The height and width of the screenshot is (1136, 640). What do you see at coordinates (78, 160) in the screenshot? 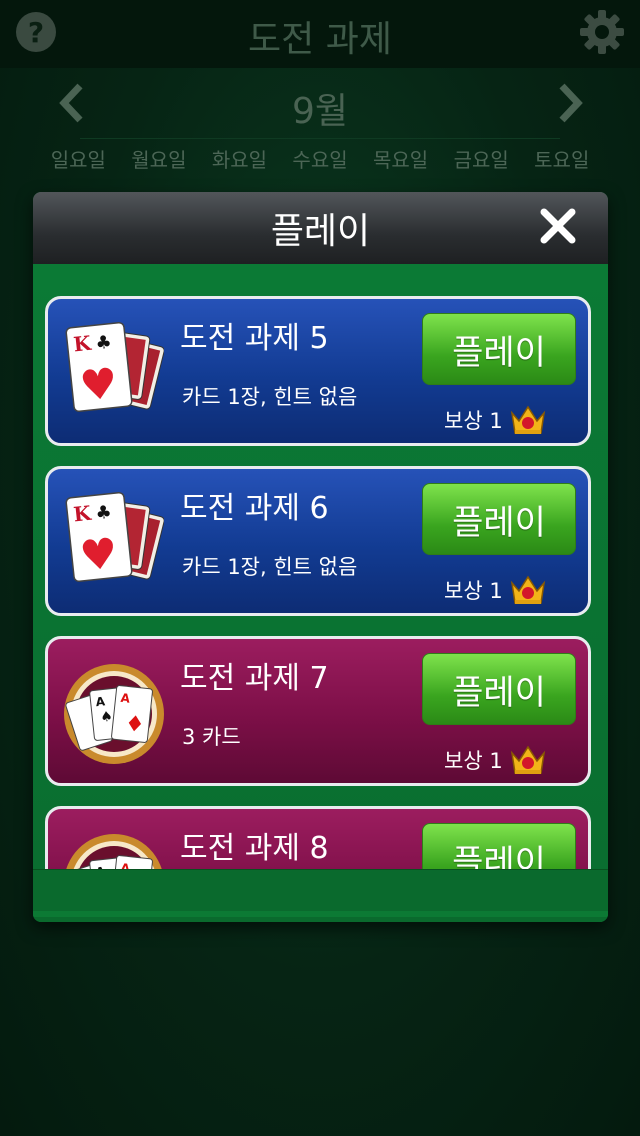
I see `weekday-label: 일요일` at bounding box center [78, 160].